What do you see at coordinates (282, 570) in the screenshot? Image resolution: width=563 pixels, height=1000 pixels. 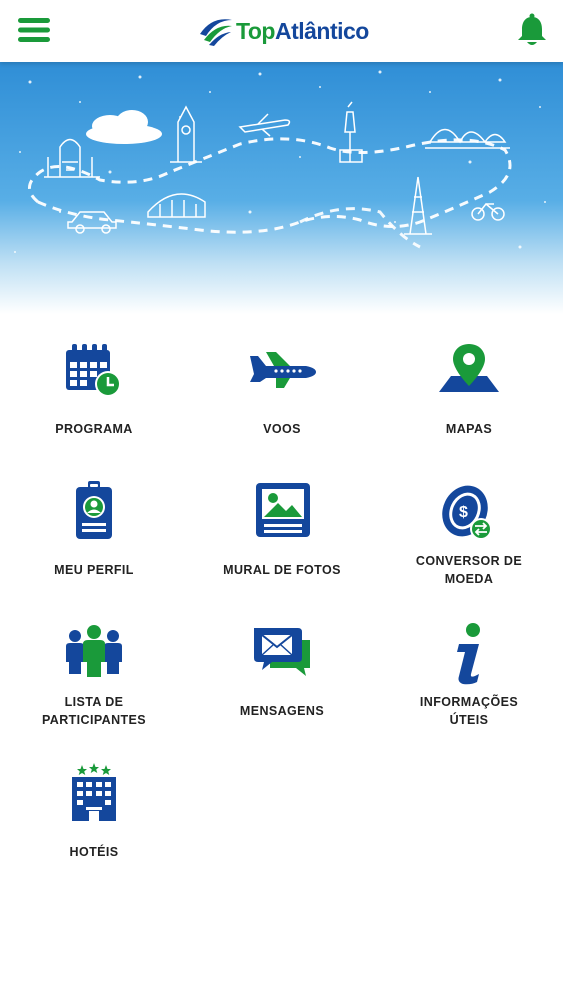 I see `menu-label-mural-de-fotos: MURAL DE FOTOS` at bounding box center [282, 570].